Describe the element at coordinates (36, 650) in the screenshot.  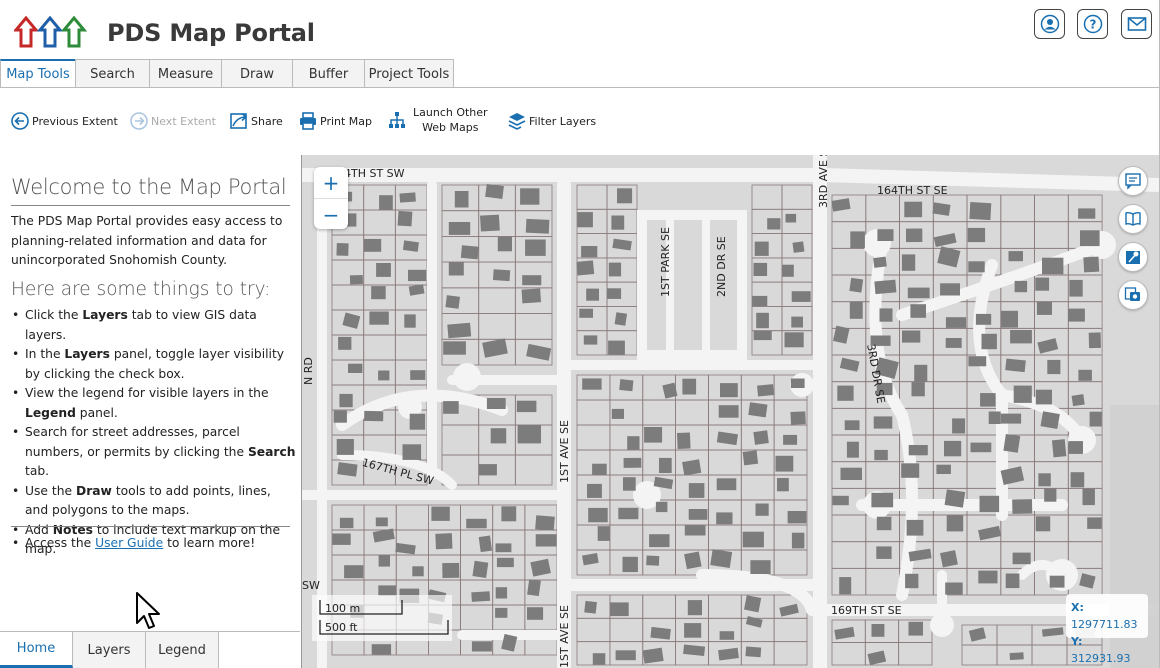
I see `tab-home: Home` at that location.